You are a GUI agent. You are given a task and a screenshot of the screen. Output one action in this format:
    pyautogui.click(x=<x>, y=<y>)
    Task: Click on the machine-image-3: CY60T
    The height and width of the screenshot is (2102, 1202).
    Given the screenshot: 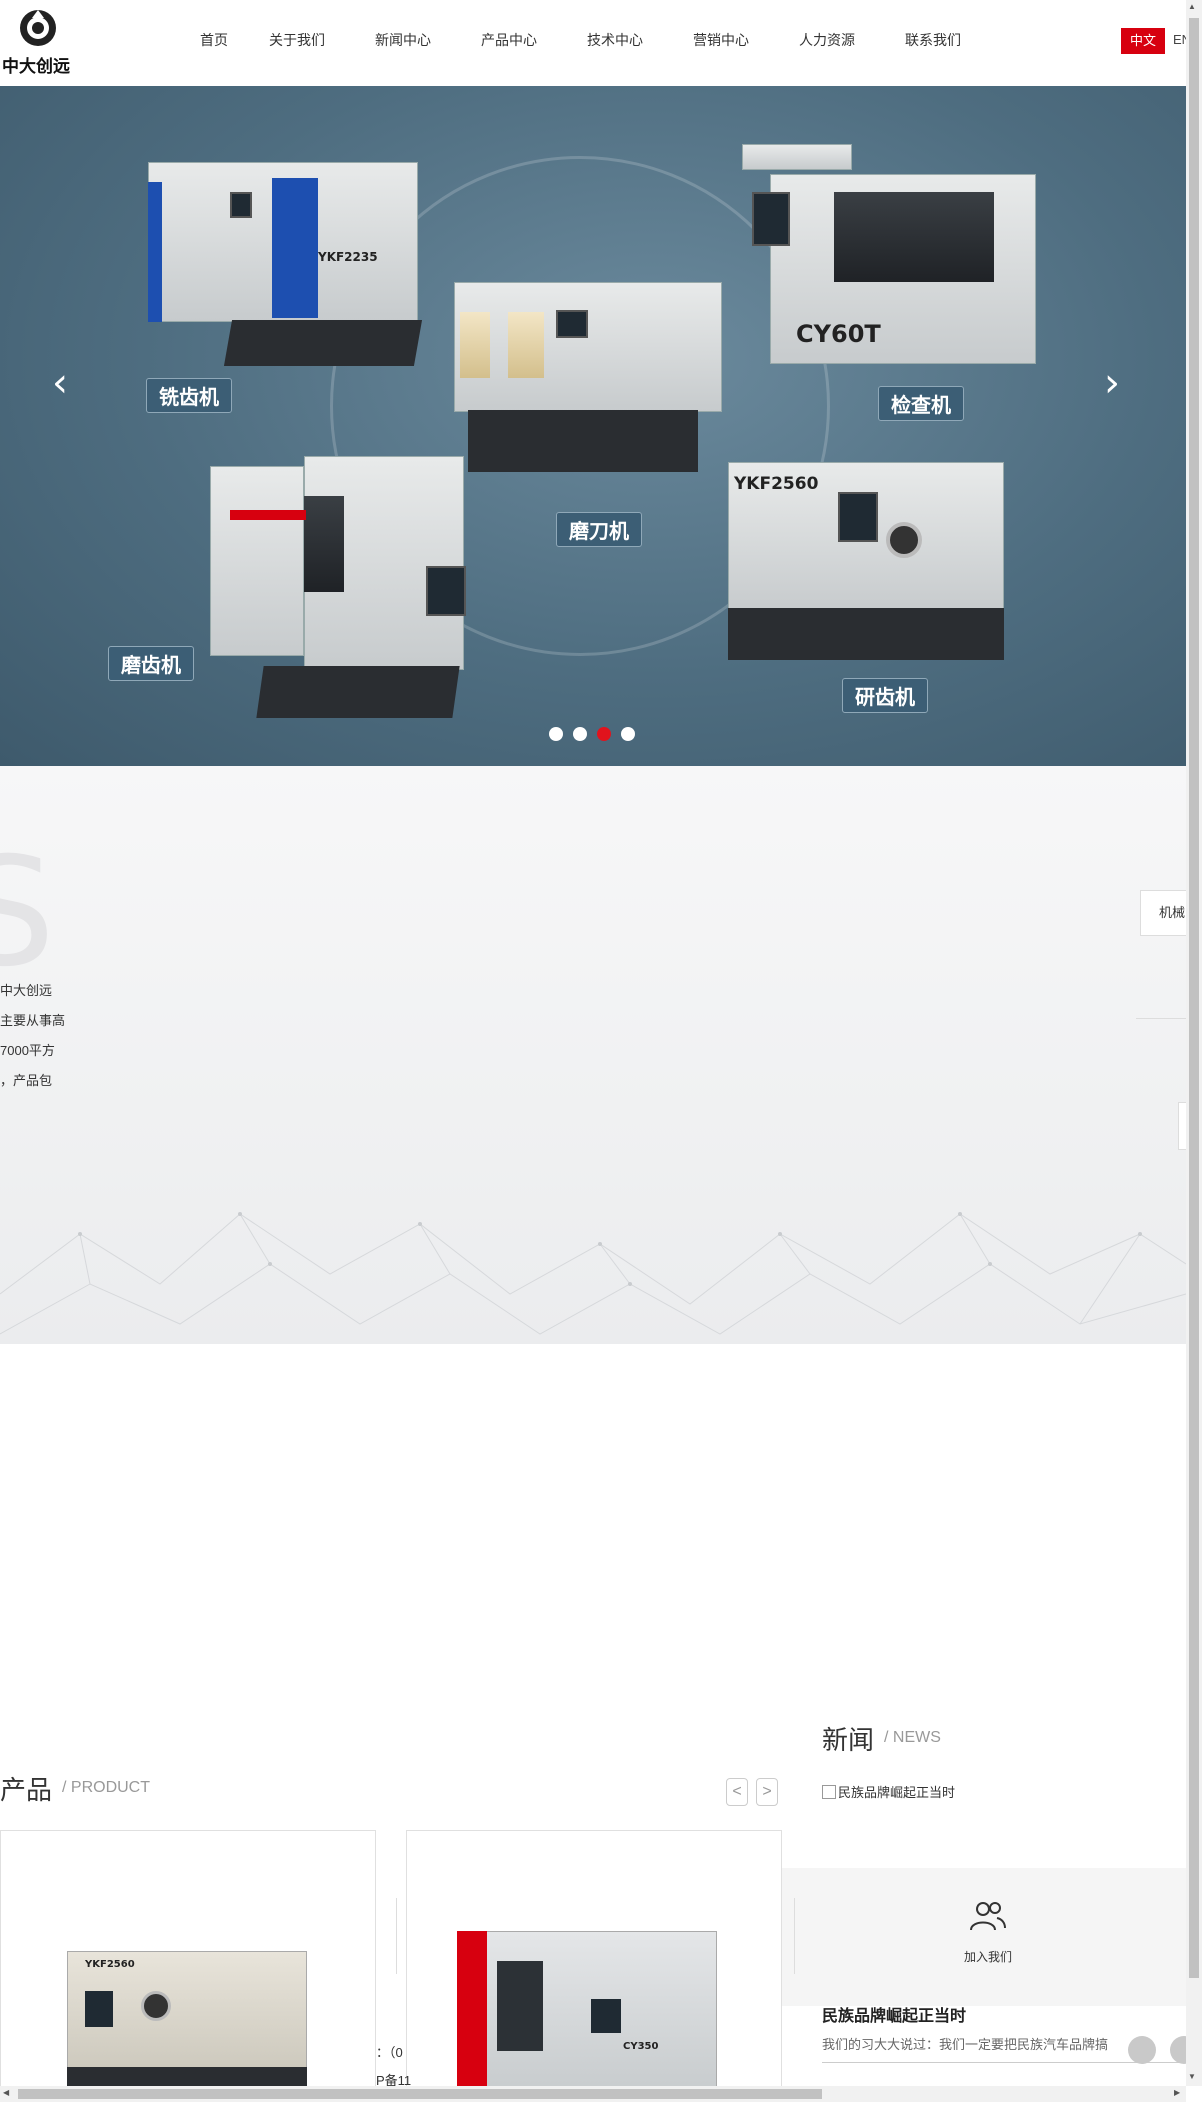 What is the action you would take?
    pyautogui.click(x=885, y=259)
    